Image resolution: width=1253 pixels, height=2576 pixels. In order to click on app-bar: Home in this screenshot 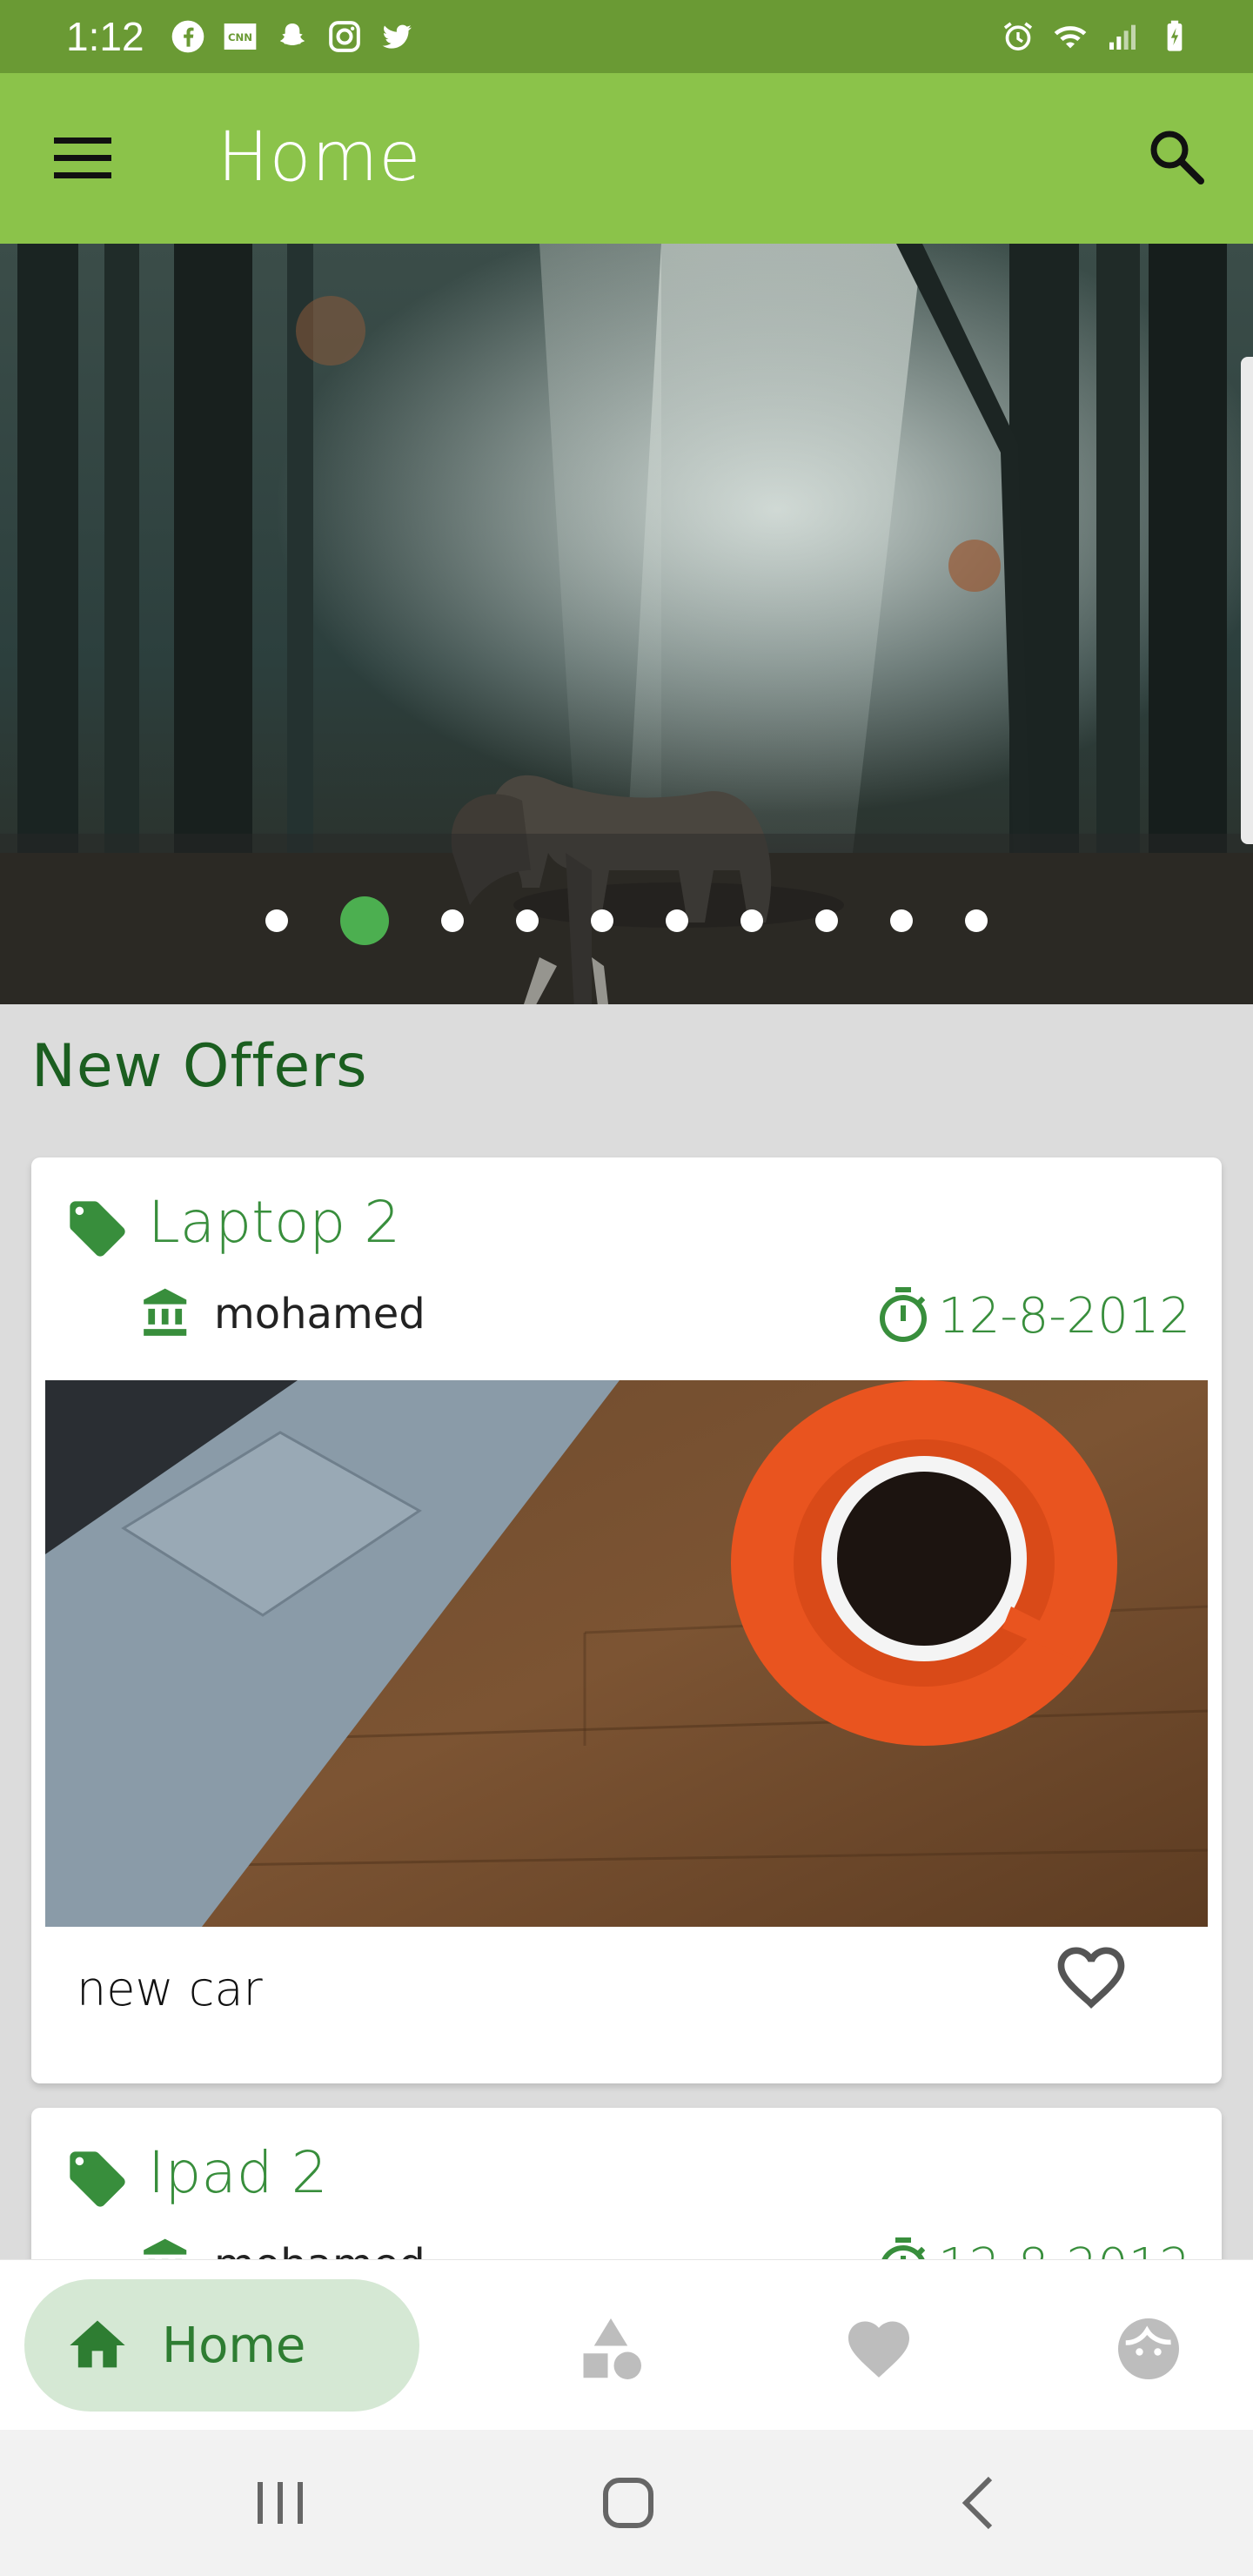, I will do `click(626, 158)`.